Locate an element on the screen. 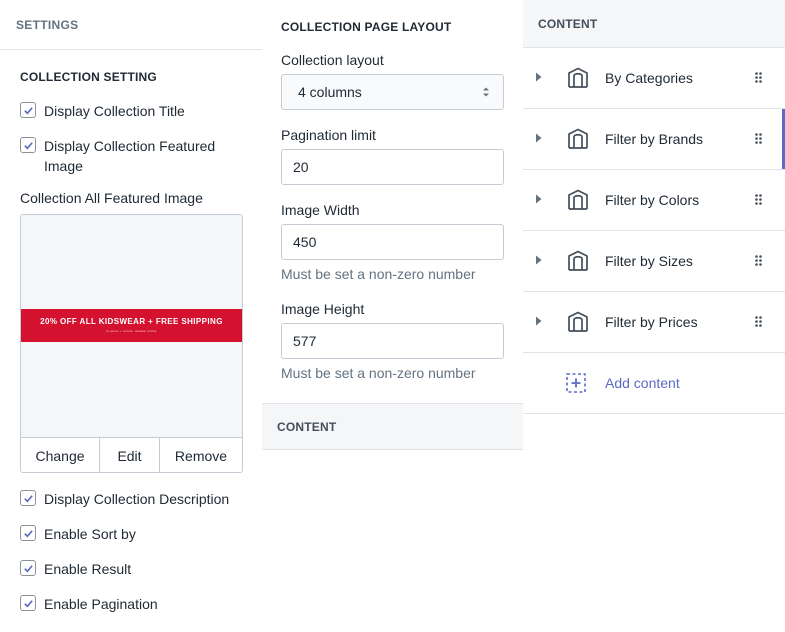 This screenshot has width=785, height=632. collection-layout-select: 4 columns is located at coordinates (392, 92).